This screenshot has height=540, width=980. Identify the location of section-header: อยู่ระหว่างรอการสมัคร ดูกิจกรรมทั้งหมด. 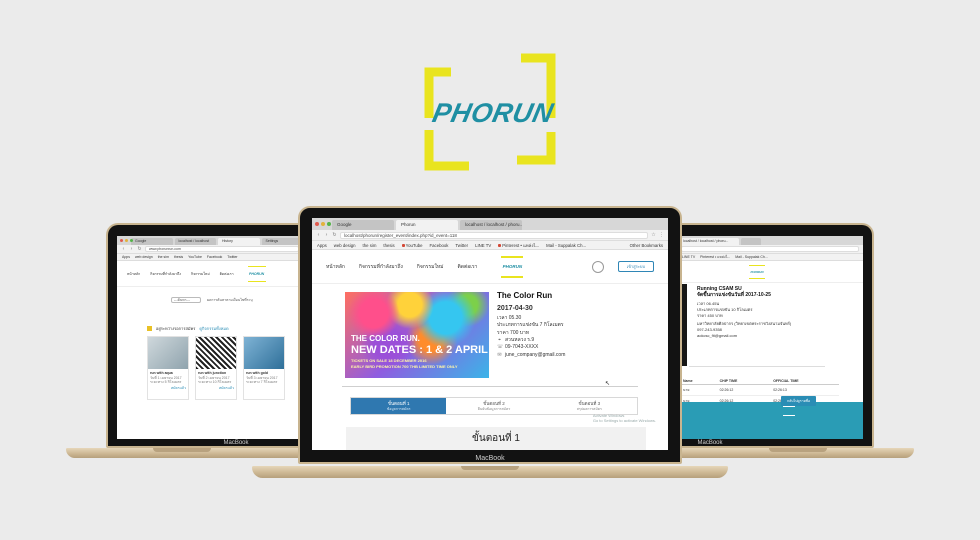
(225, 328).